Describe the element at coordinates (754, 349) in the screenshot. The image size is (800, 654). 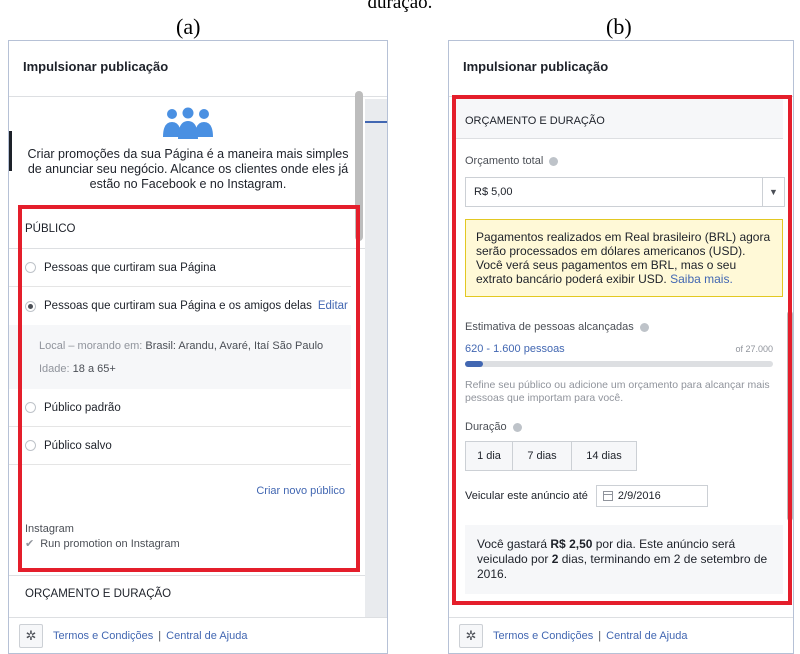
I see `reach-maximum: of 27.000` at that location.